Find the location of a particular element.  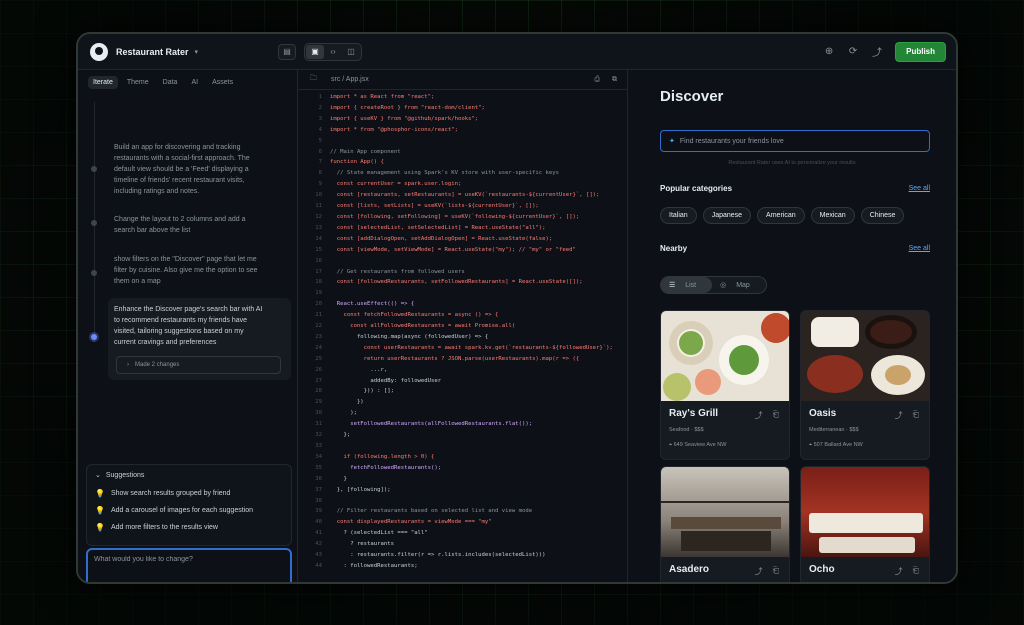

line-number: 43 is located at coordinates (318, 555).